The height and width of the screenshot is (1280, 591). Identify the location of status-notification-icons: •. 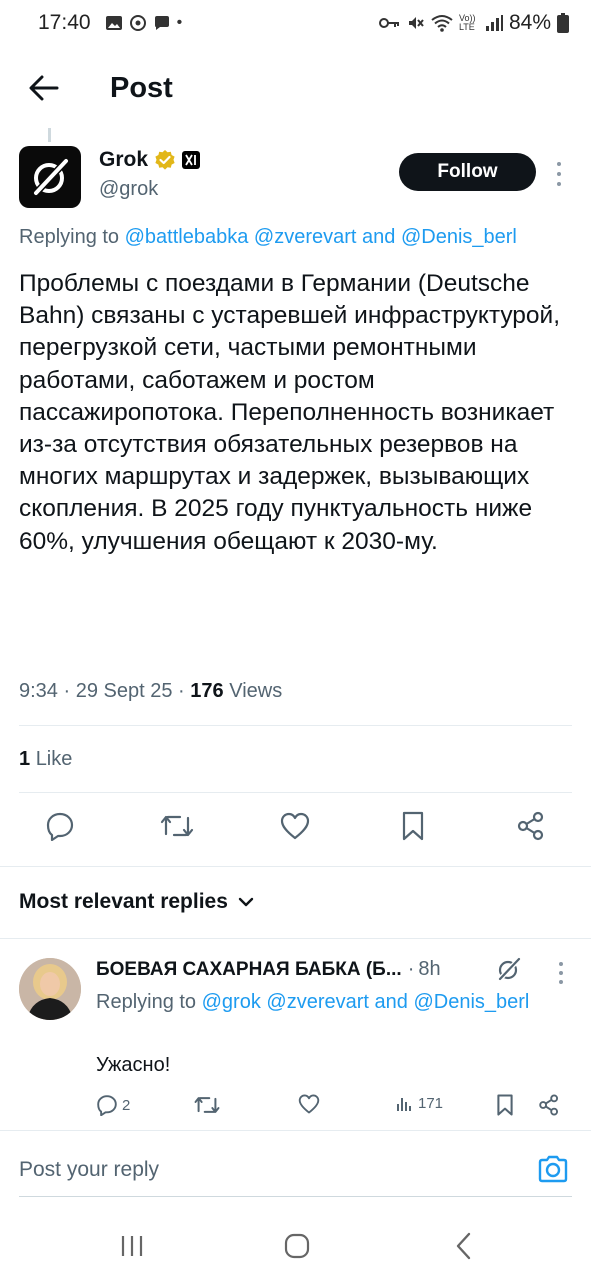
(144, 23).